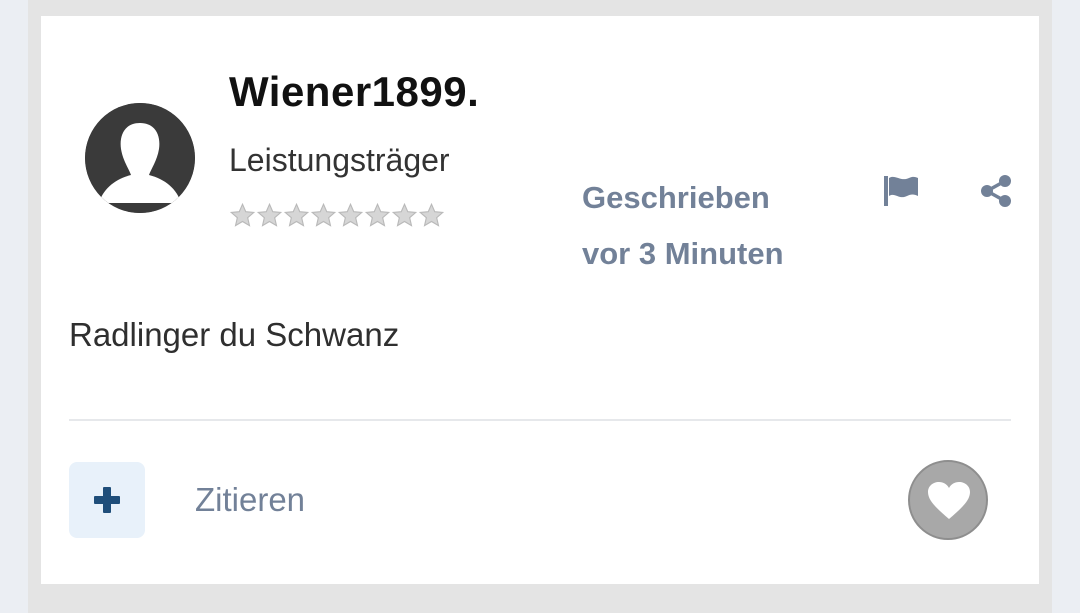  Describe the element at coordinates (902, 191) in the screenshot. I see `flag-icon` at that location.